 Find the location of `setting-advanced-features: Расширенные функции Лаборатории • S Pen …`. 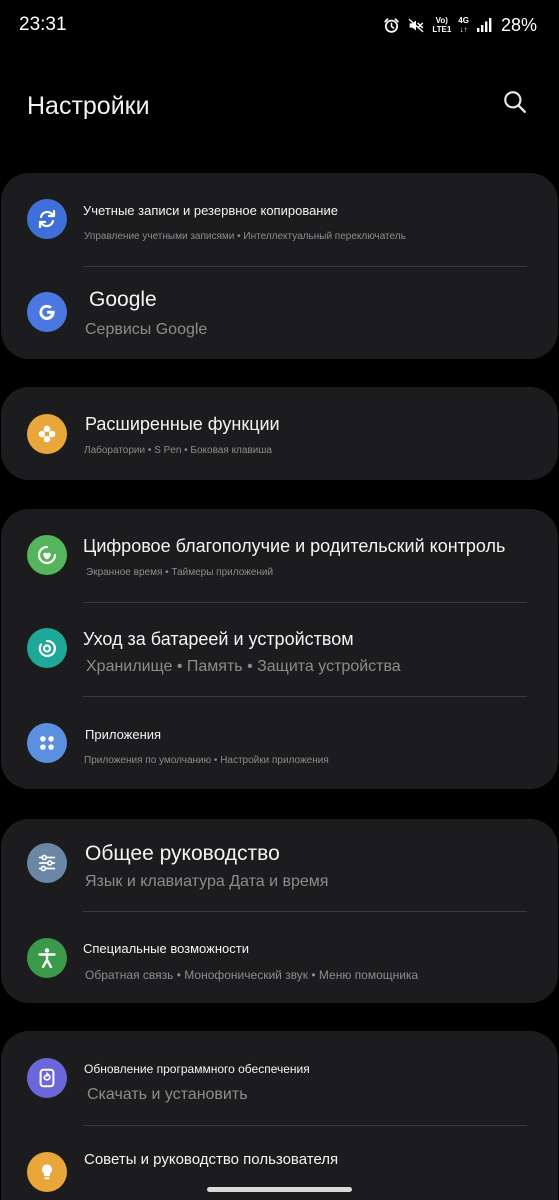

setting-advanced-features: Расширенные функции Лаборатории • S Pen … is located at coordinates (279, 433).